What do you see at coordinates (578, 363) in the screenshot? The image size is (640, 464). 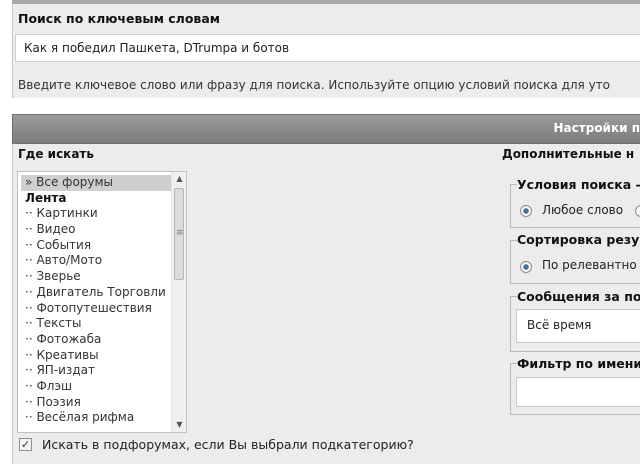 I see `name-filter-legend: Фильтр по имени` at bounding box center [578, 363].